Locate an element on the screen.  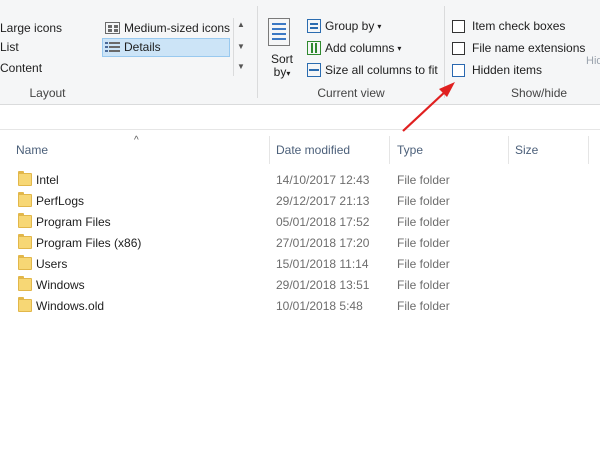
details-option: Details is located at coordinates (133, 47).